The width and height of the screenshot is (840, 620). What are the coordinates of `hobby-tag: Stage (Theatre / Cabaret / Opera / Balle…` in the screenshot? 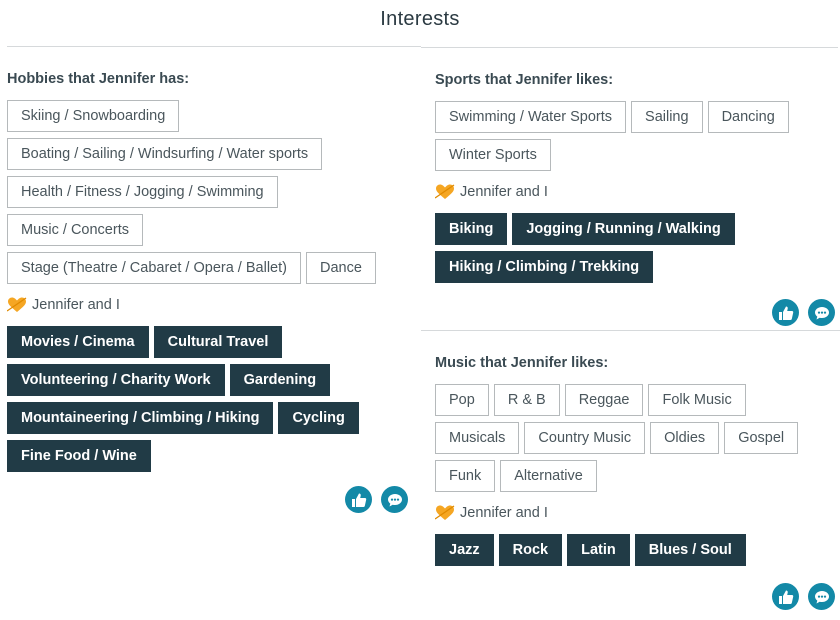 It's located at (154, 268).